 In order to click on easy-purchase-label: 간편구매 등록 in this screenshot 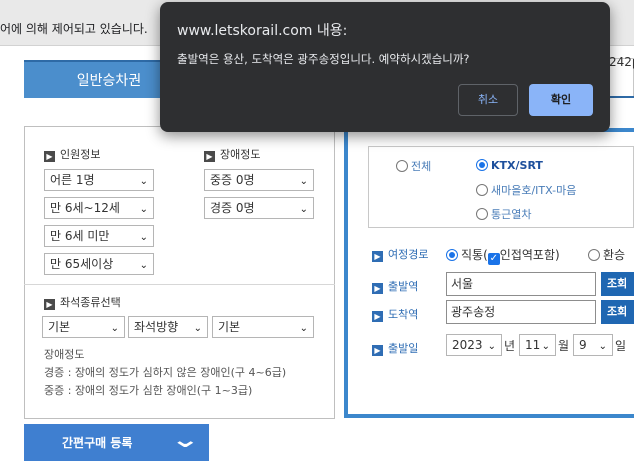, I will do `click(97, 443)`.